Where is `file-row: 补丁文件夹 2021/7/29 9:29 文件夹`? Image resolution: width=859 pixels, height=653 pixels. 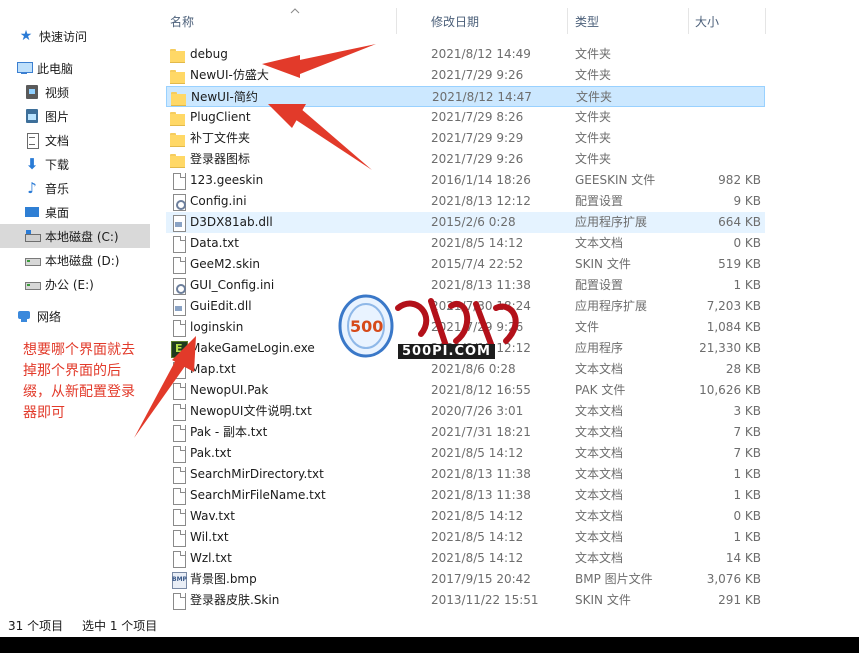 file-row: 补丁文件夹 2021/7/29 9:29 文件夹 is located at coordinates (465, 138).